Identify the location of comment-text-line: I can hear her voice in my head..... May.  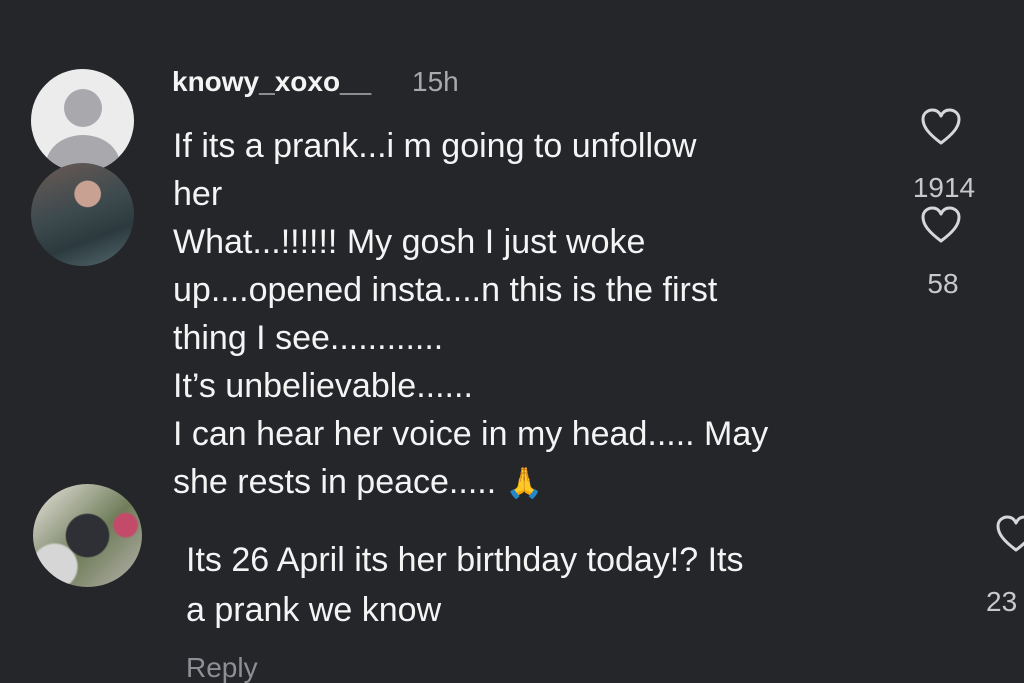
(471, 434).